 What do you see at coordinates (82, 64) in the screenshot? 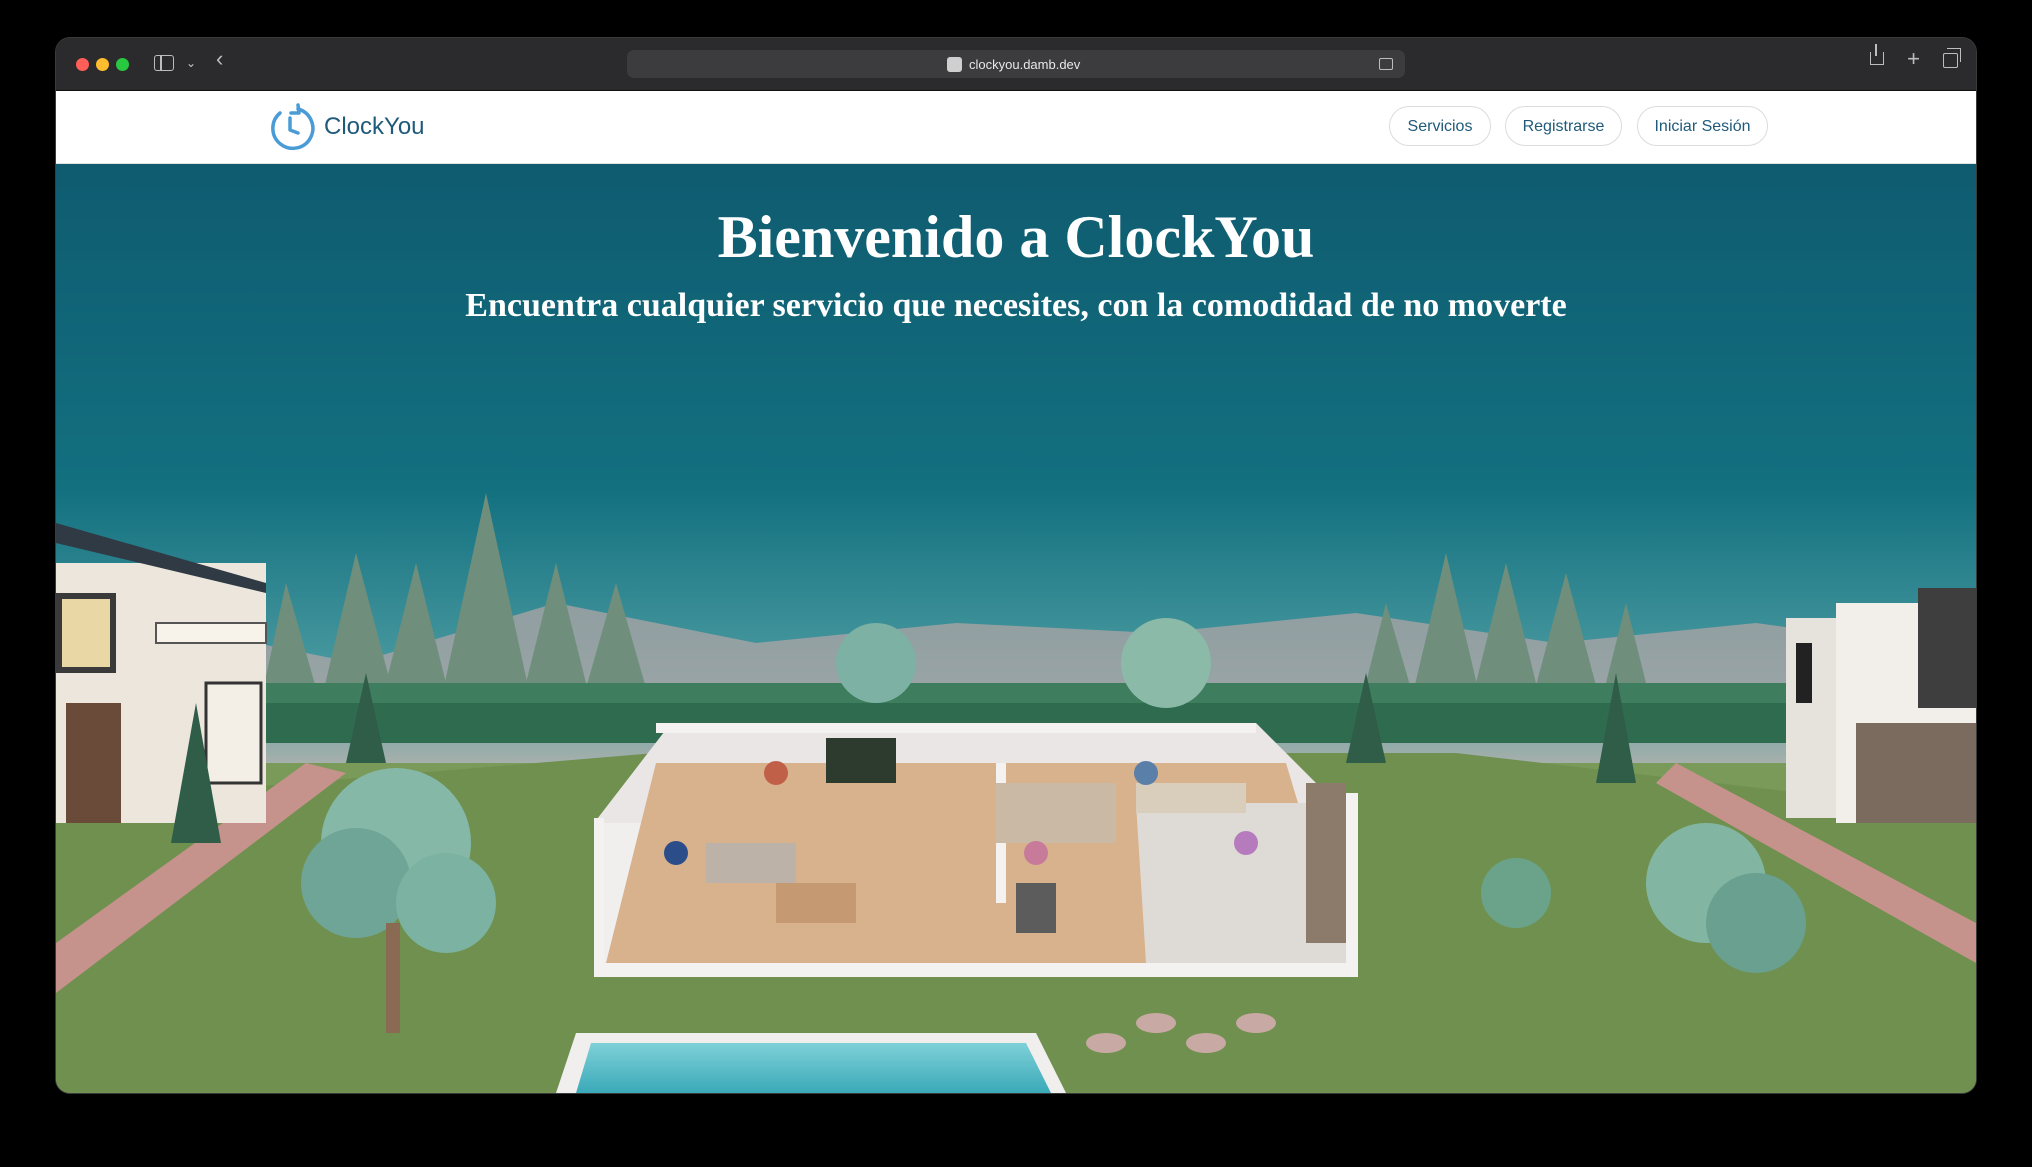
I see `close-window-button` at bounding box center [82, 64].